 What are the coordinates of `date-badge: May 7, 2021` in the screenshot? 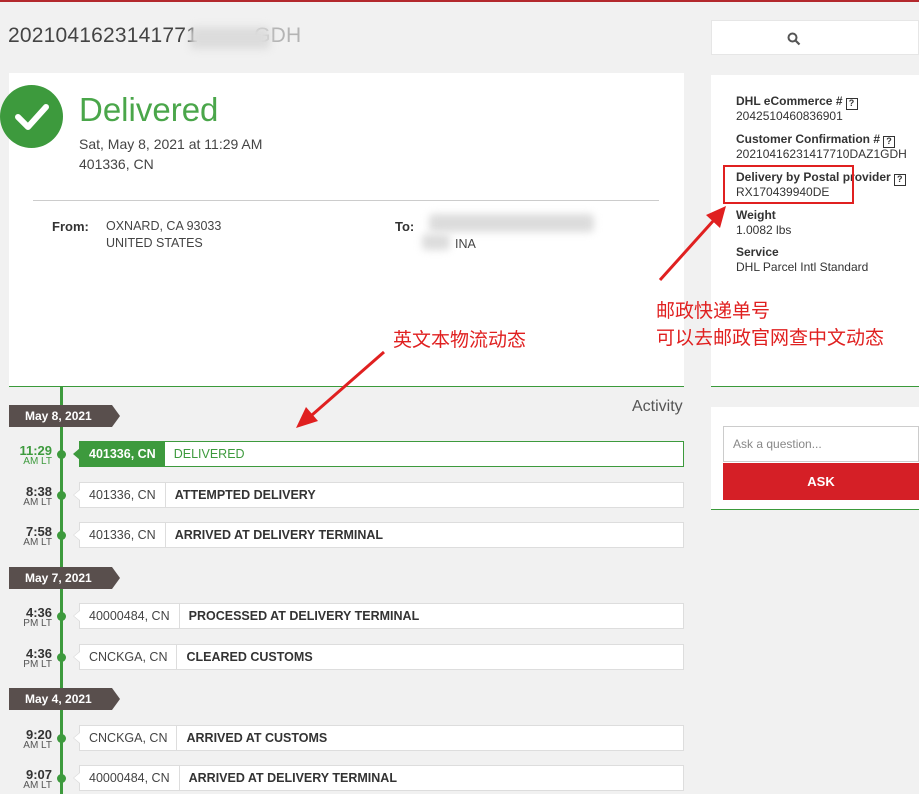 It's located at (64, 578).